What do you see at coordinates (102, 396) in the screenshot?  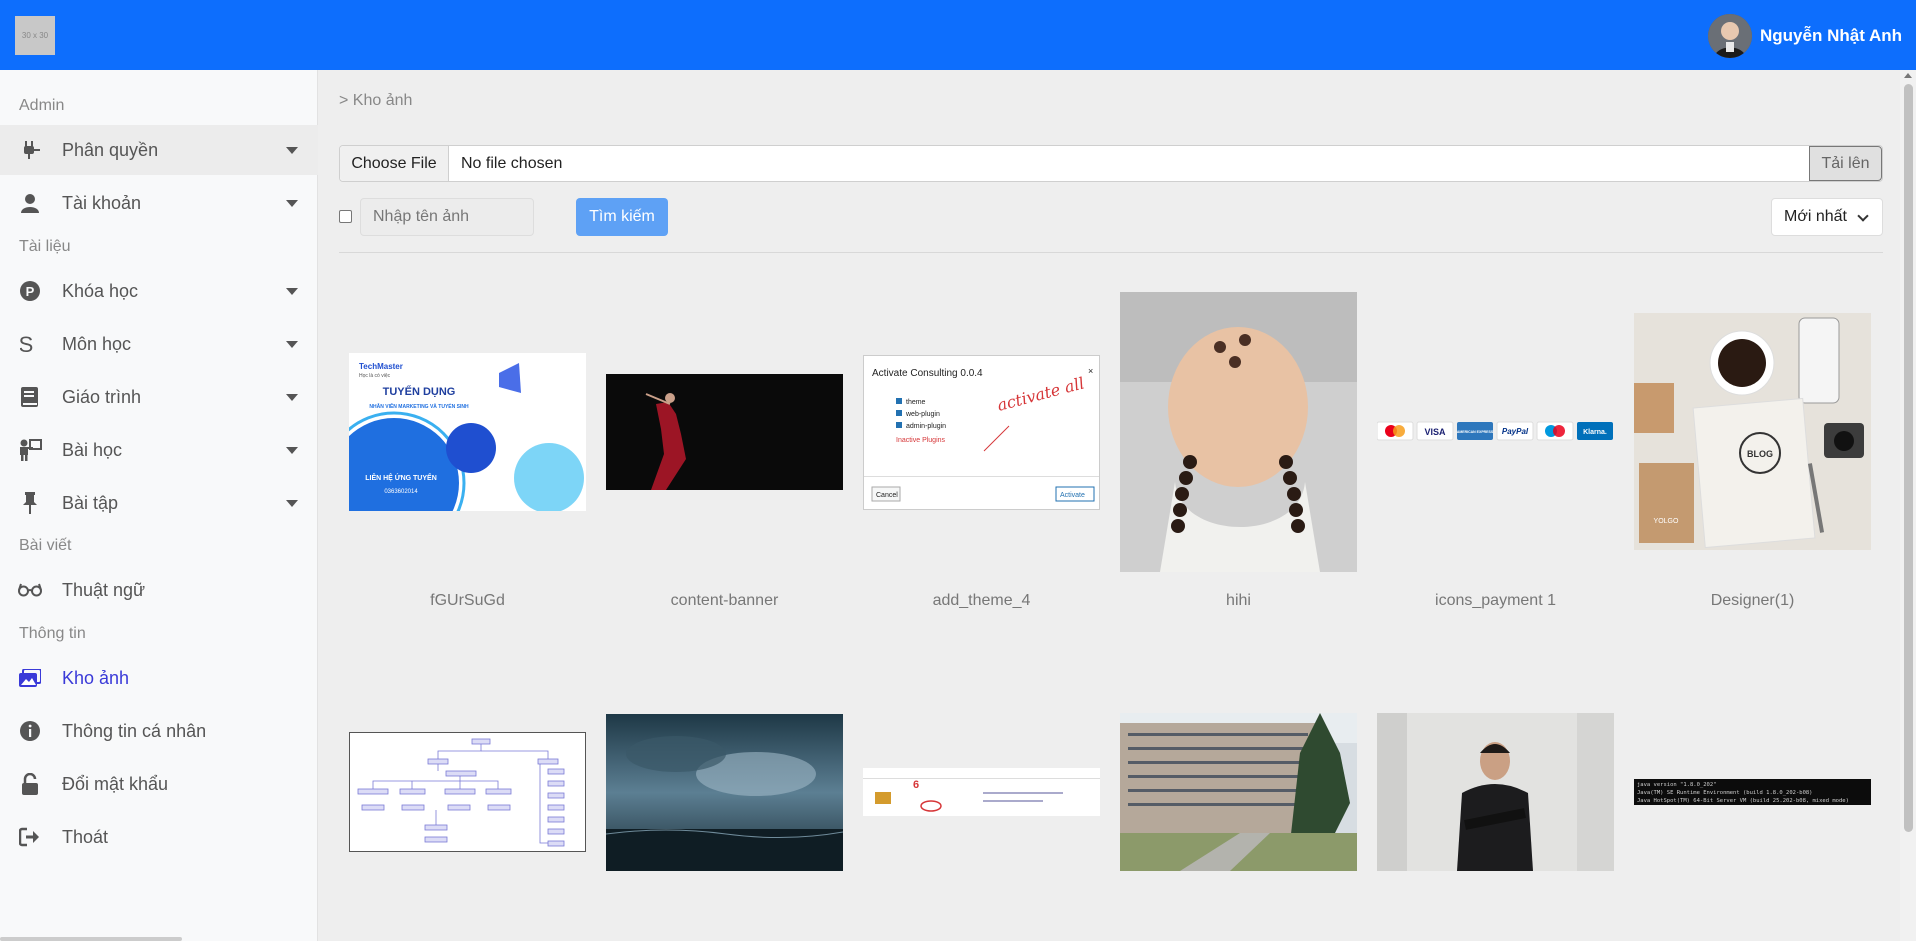 I see `sidebar-item-label: Giáo trình` at bounding box center [102, 396].